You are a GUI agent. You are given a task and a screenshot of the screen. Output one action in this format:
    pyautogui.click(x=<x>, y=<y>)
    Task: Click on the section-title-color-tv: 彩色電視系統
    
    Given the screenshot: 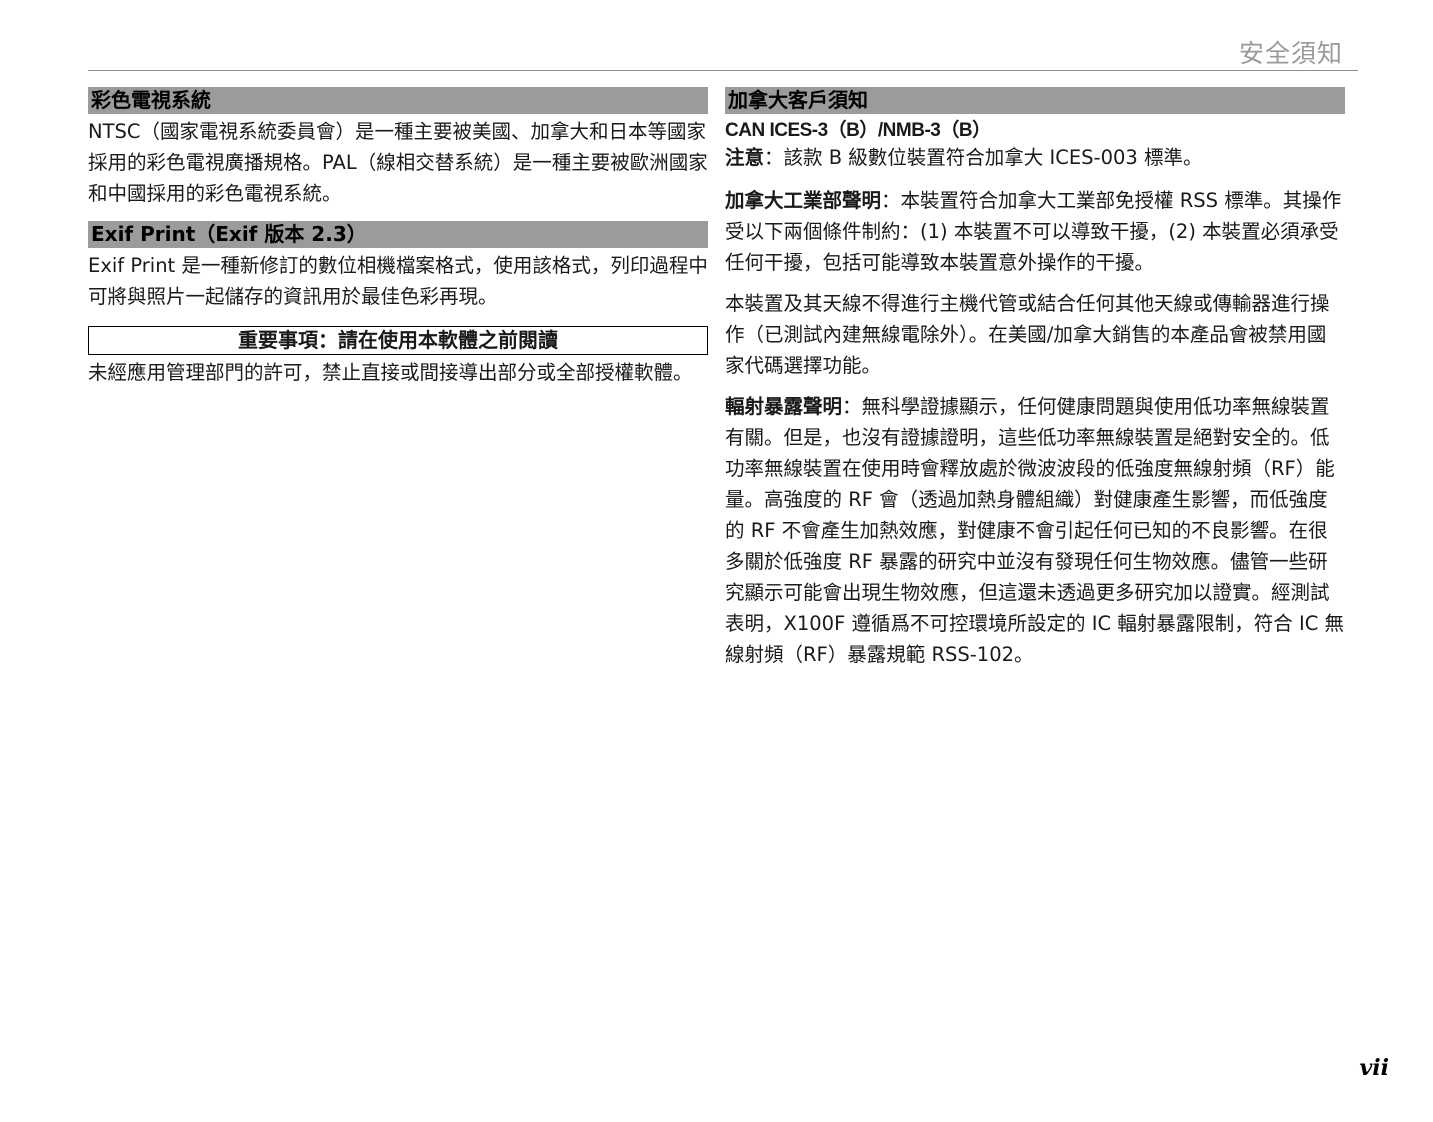 What is the action you would take?
    pyautogui.click(x=398, y=100)
    